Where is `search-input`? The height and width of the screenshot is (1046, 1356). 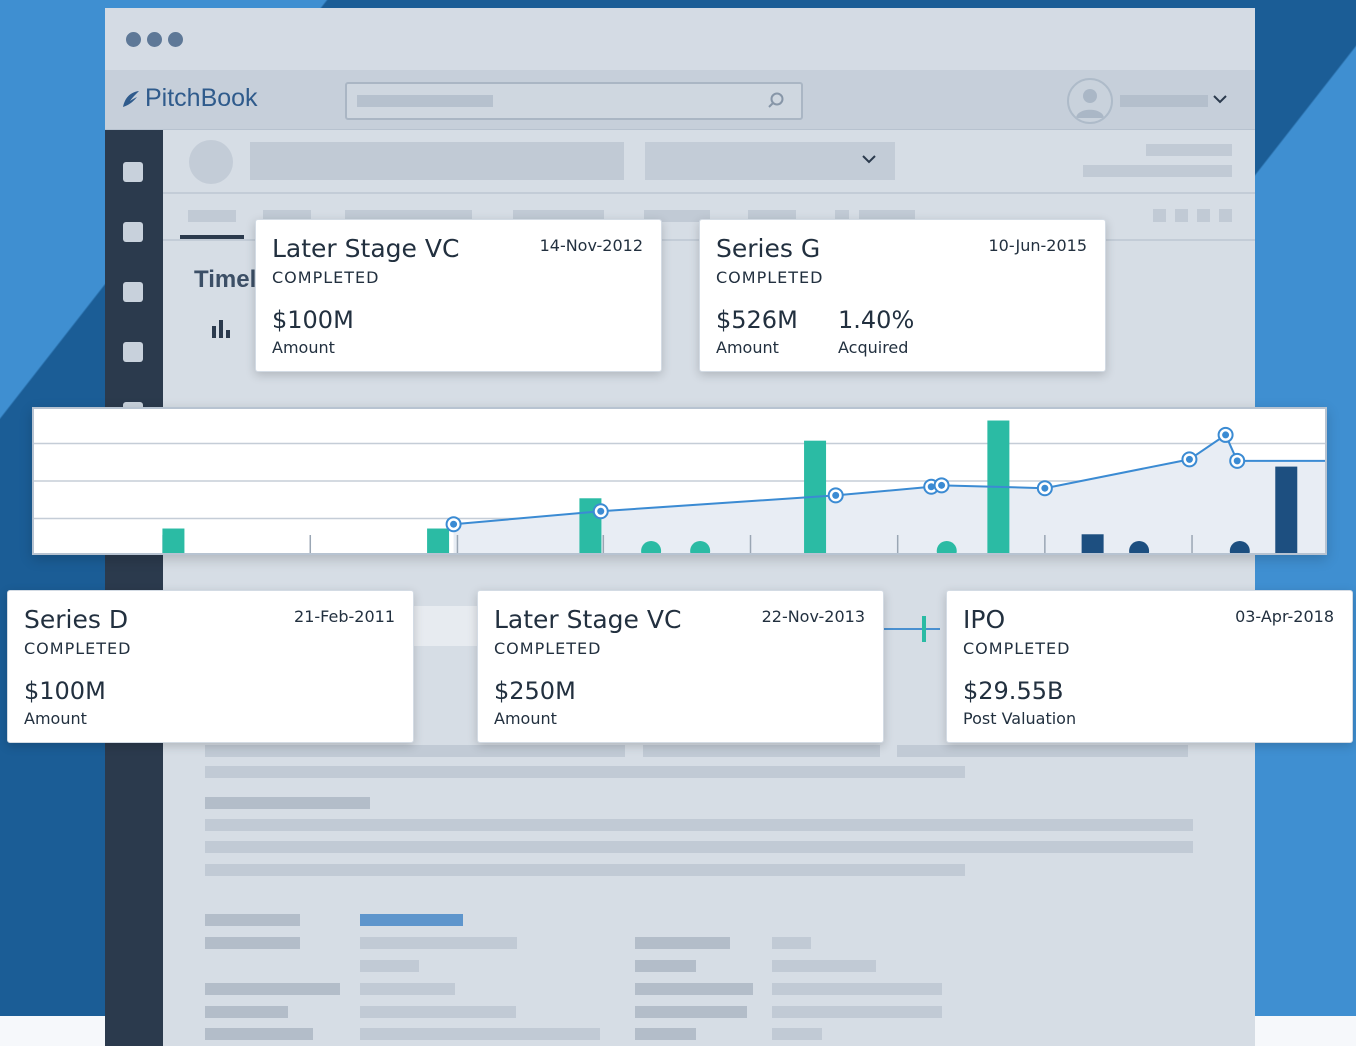
search-input is located at coordinates (574, 101).